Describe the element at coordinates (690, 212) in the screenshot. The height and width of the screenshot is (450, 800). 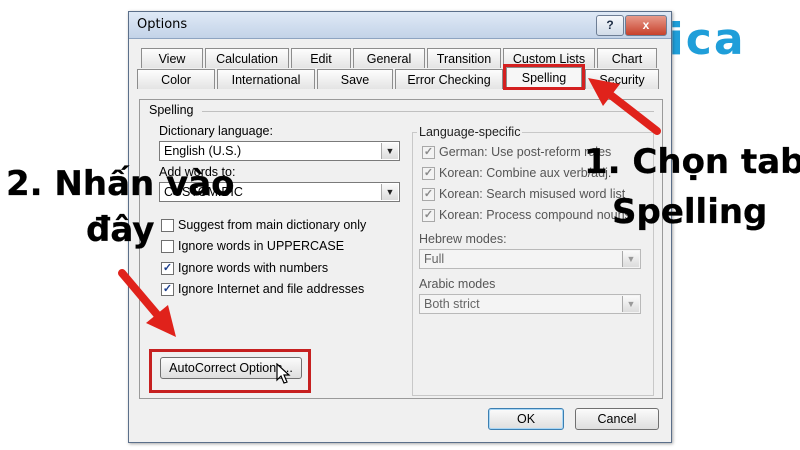
I see `step1-line2: Spelling` at that location.